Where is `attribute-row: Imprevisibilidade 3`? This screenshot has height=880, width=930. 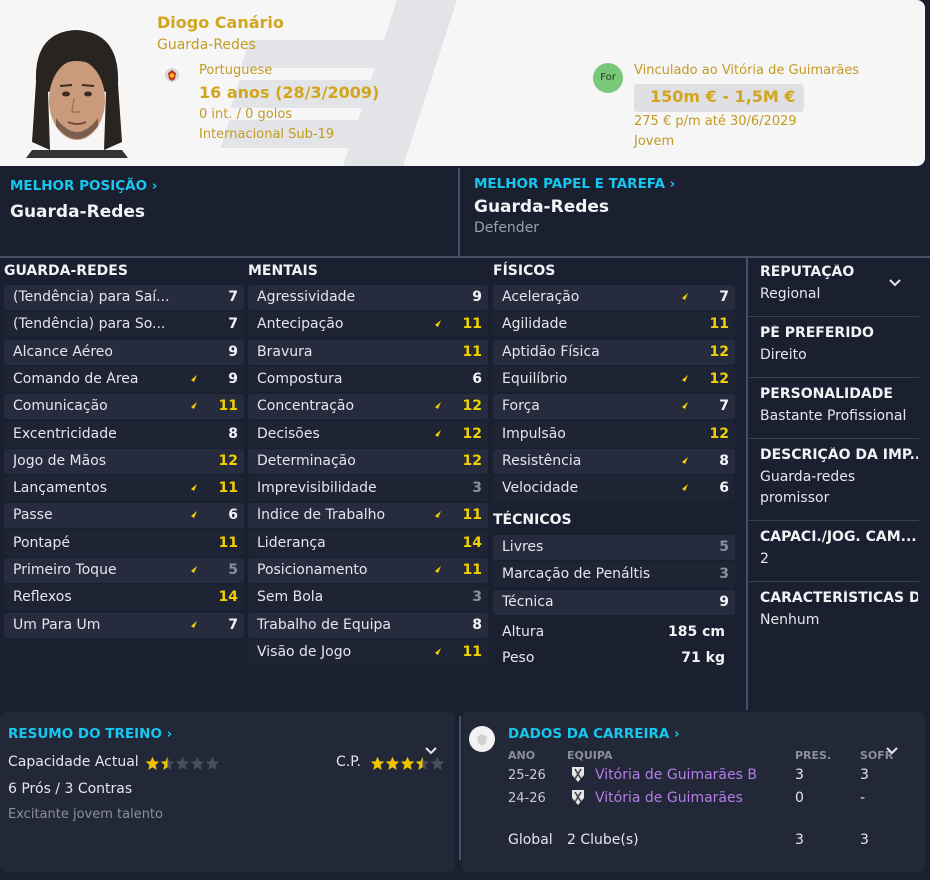 attribute-row: Imprevisibilidade 3 is located at coordinates (368, 489).